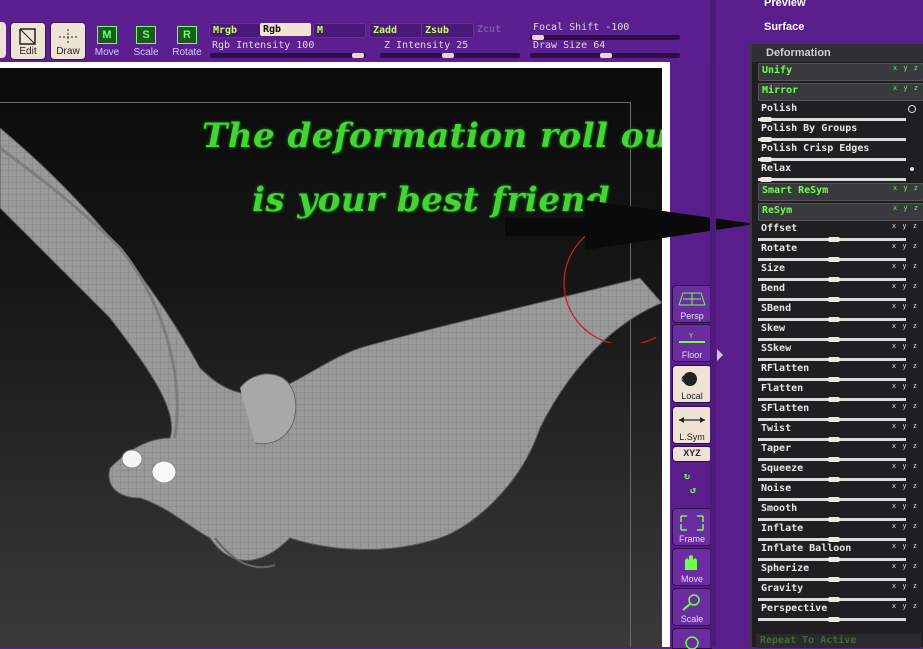 This screenshot has height=649, width=923. Describe the element at coordinates (692, 638) in the screenshot. I see `rotate-view-button` at that location.